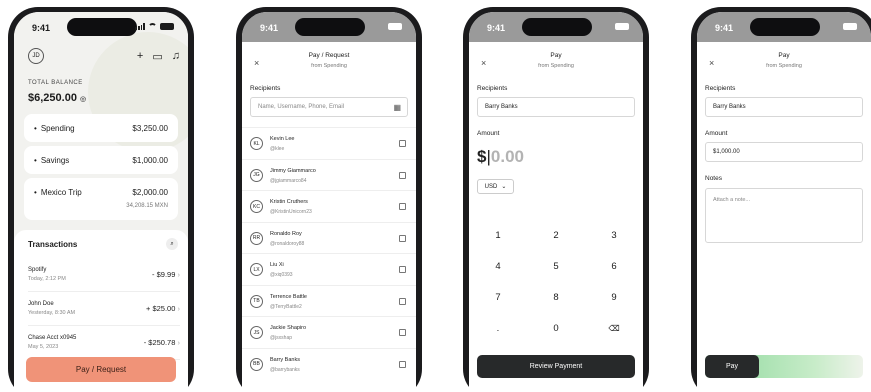 The image size is (871, 392). I want to click on account-mexico-trip: Mexico Trip $2,000.0034,208.15 MXN, so click(101, 199).